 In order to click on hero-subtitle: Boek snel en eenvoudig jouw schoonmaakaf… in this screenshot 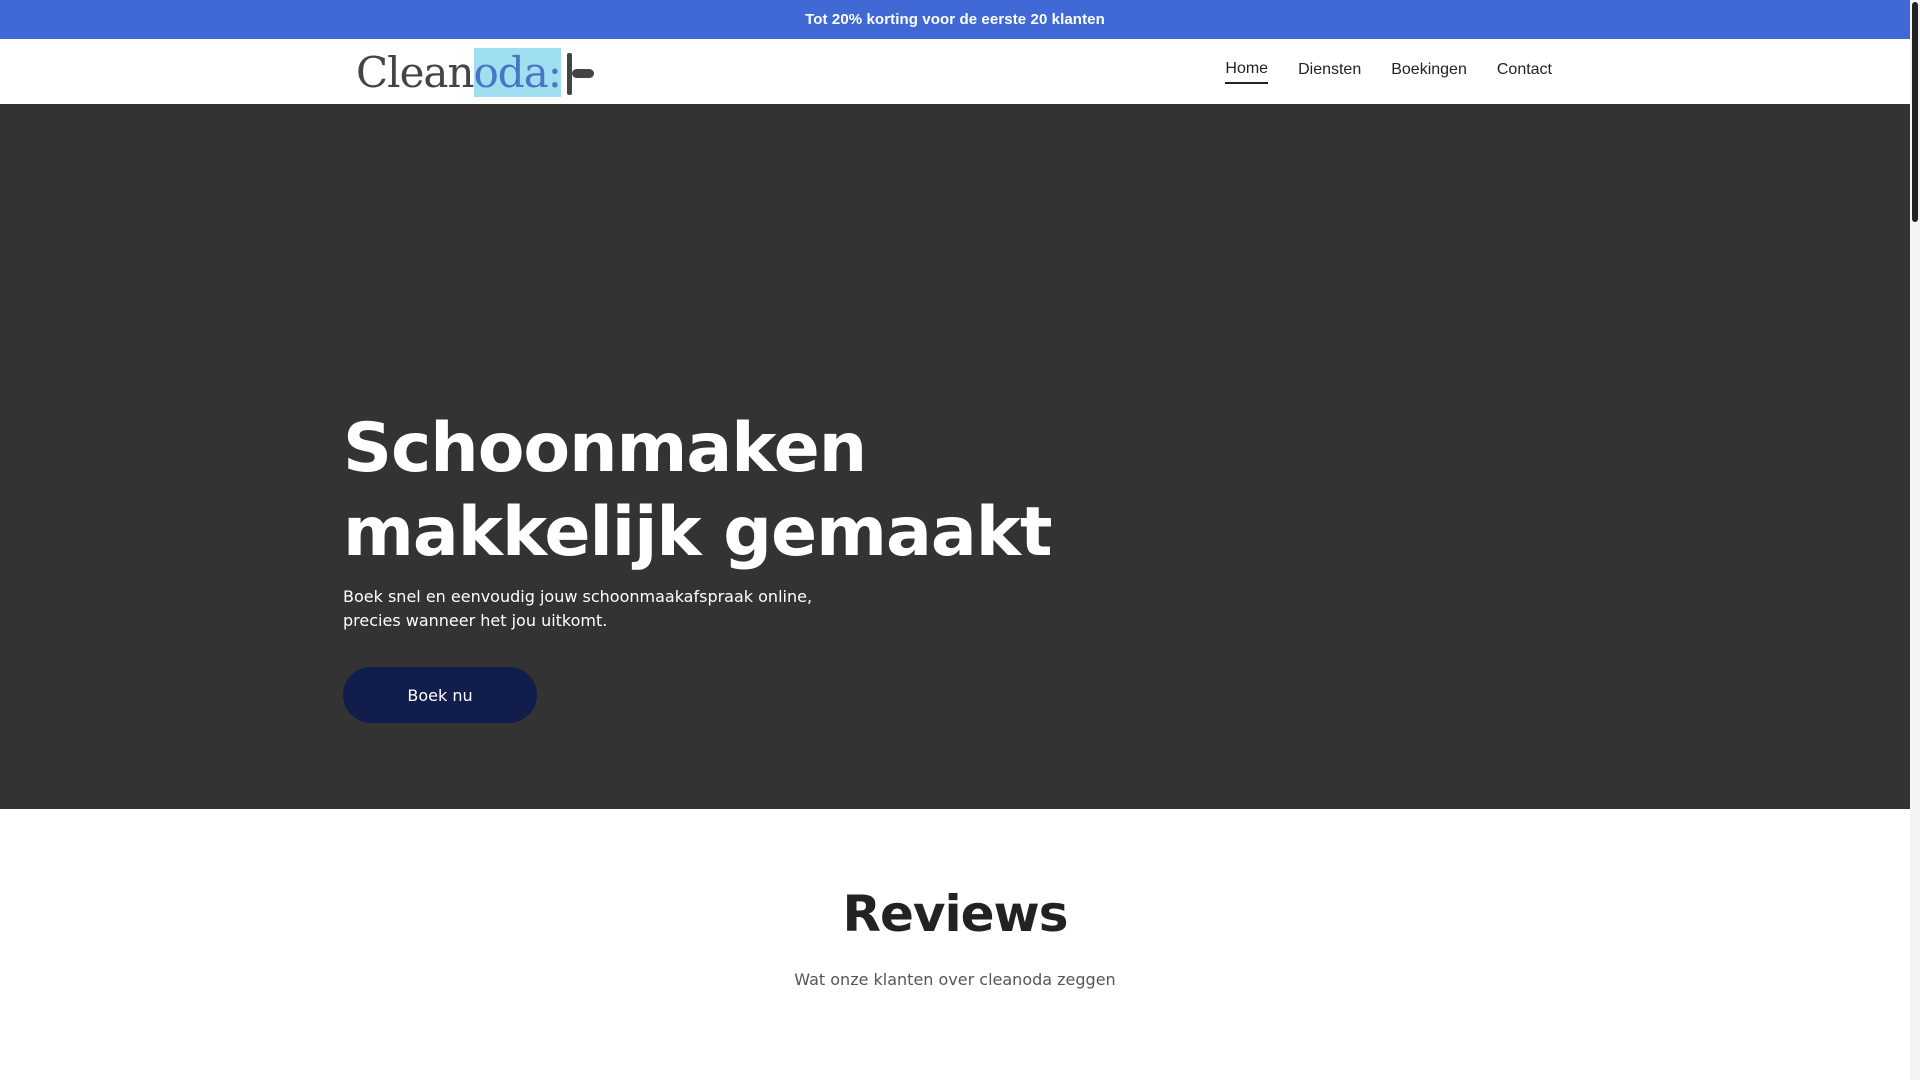, I will do `click(578, 608)`.